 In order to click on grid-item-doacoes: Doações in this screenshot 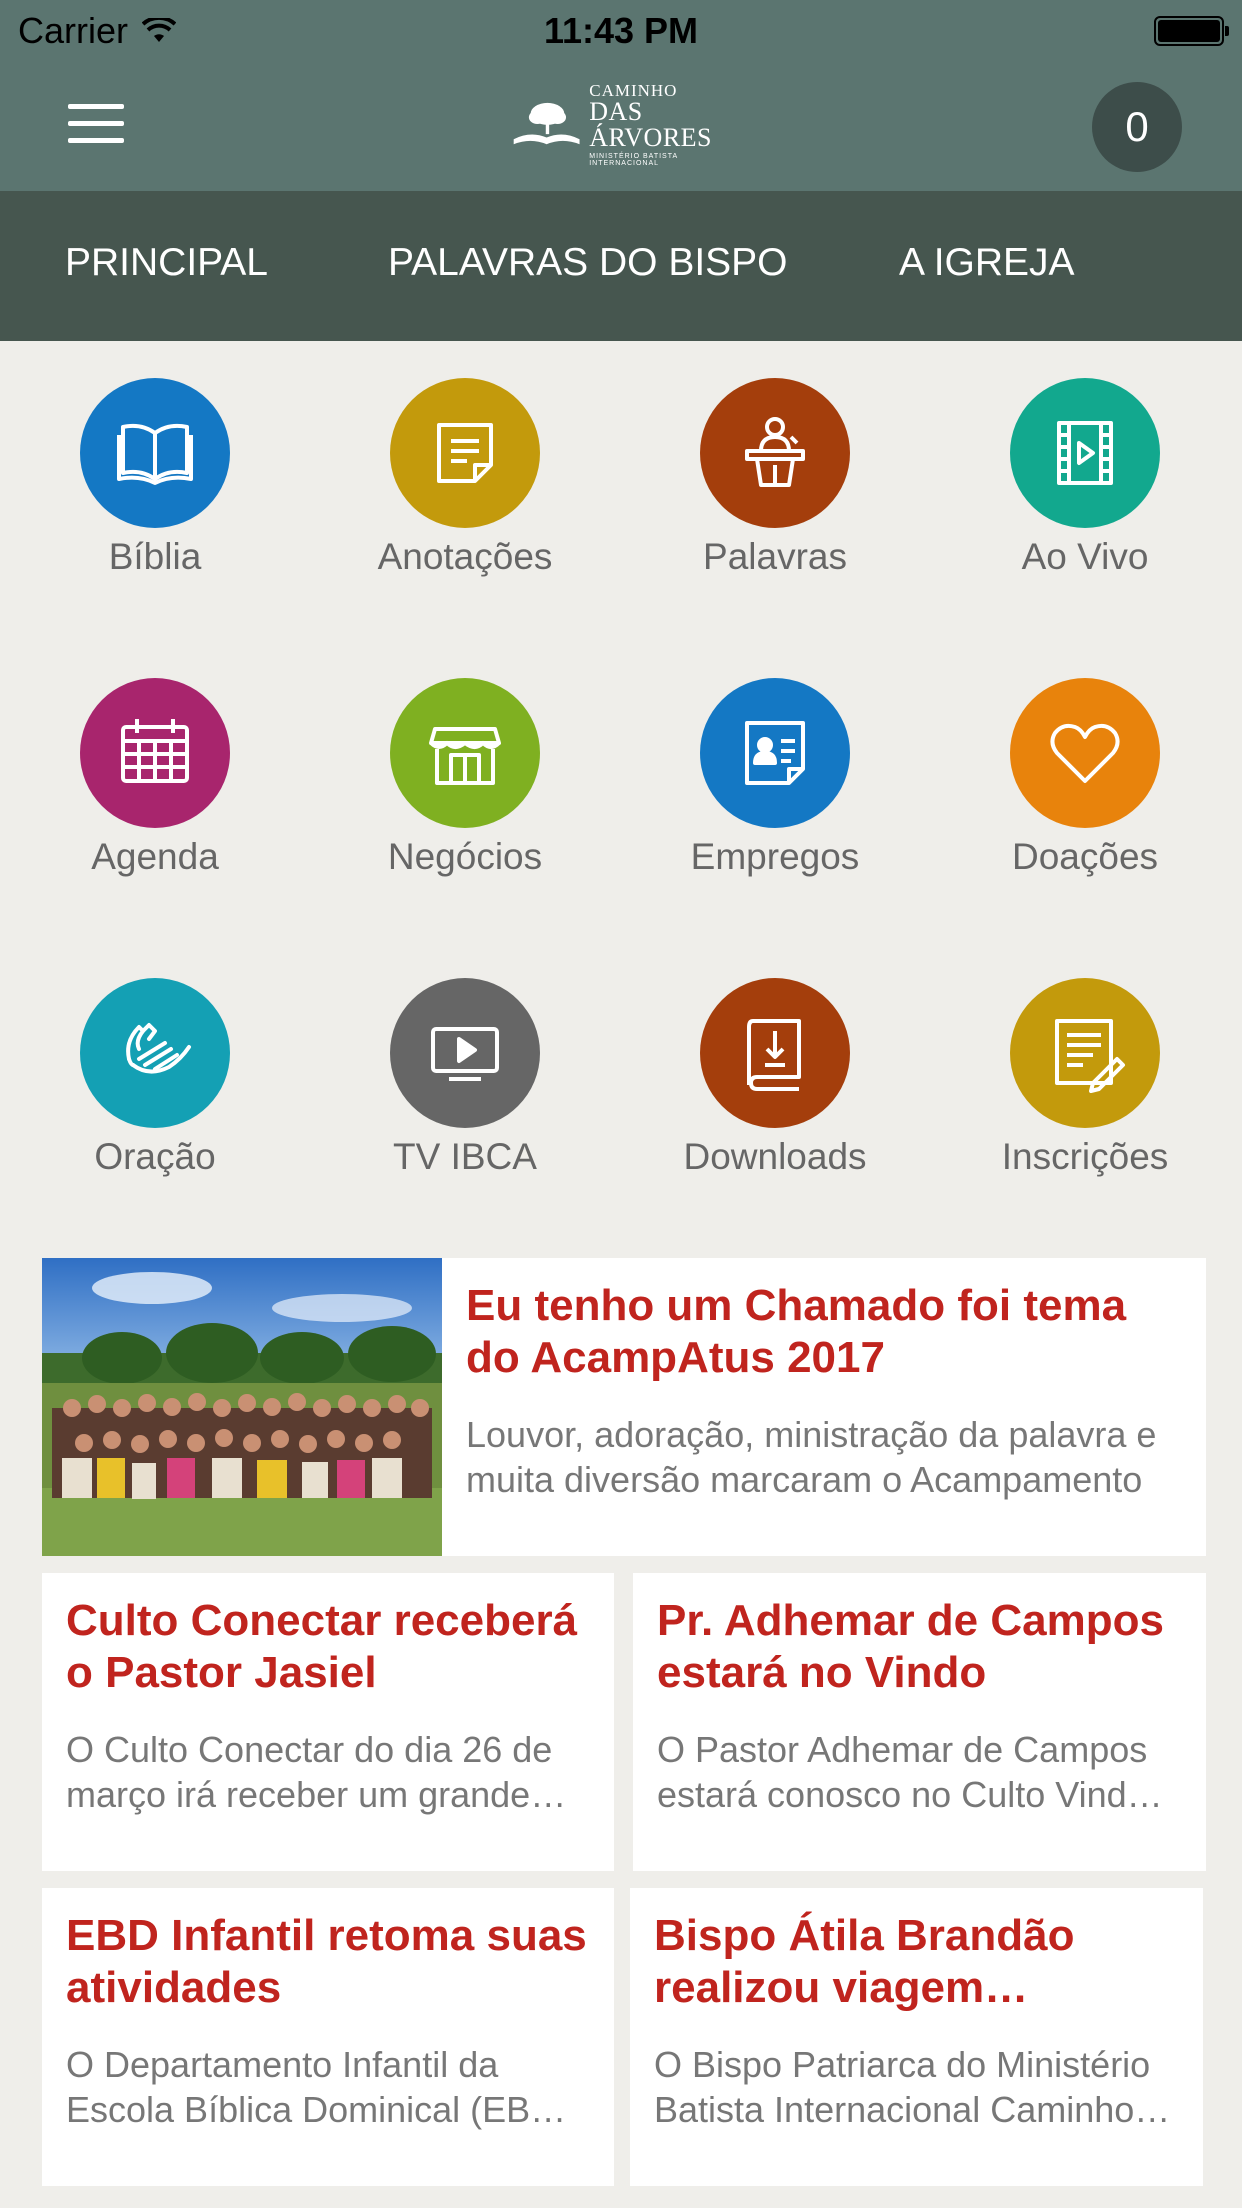, I will do `click(1085, 788)`.